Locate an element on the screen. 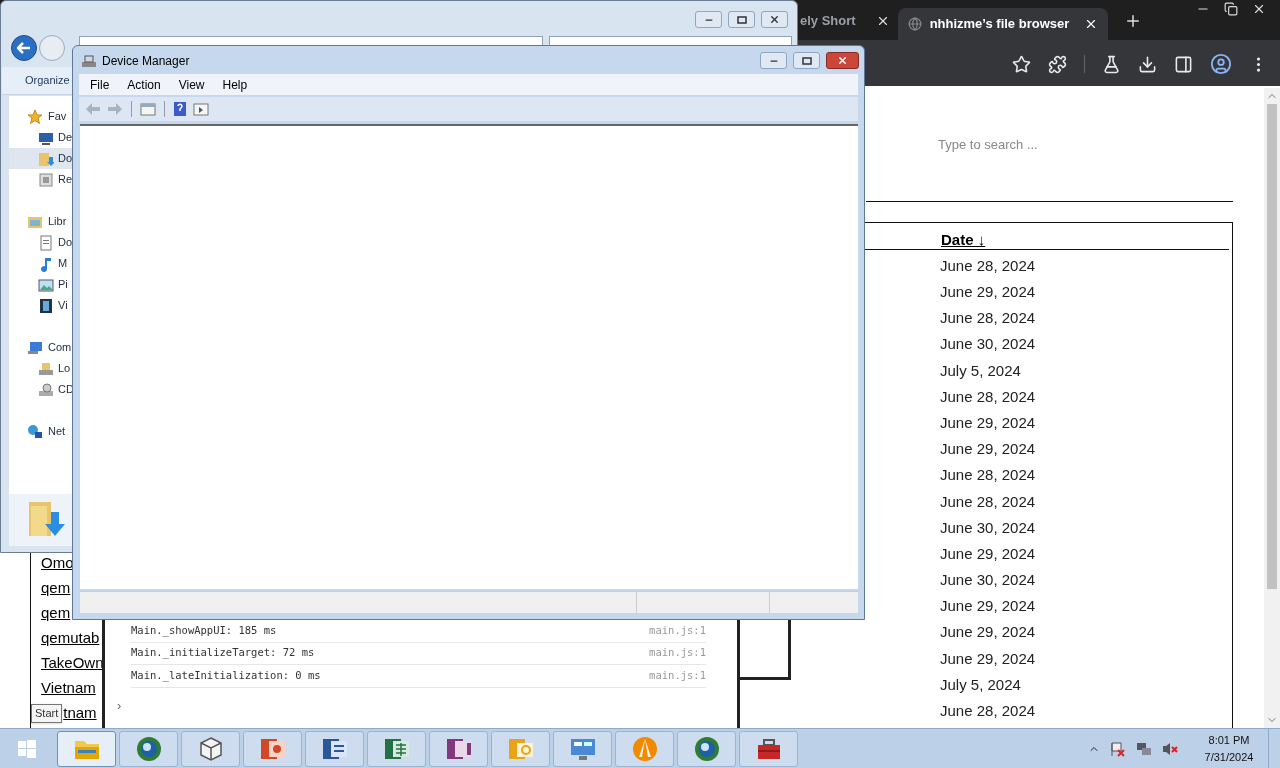 The height and width of the screenshot is (768, 1280). search-field is located at coordinates (670, 40).